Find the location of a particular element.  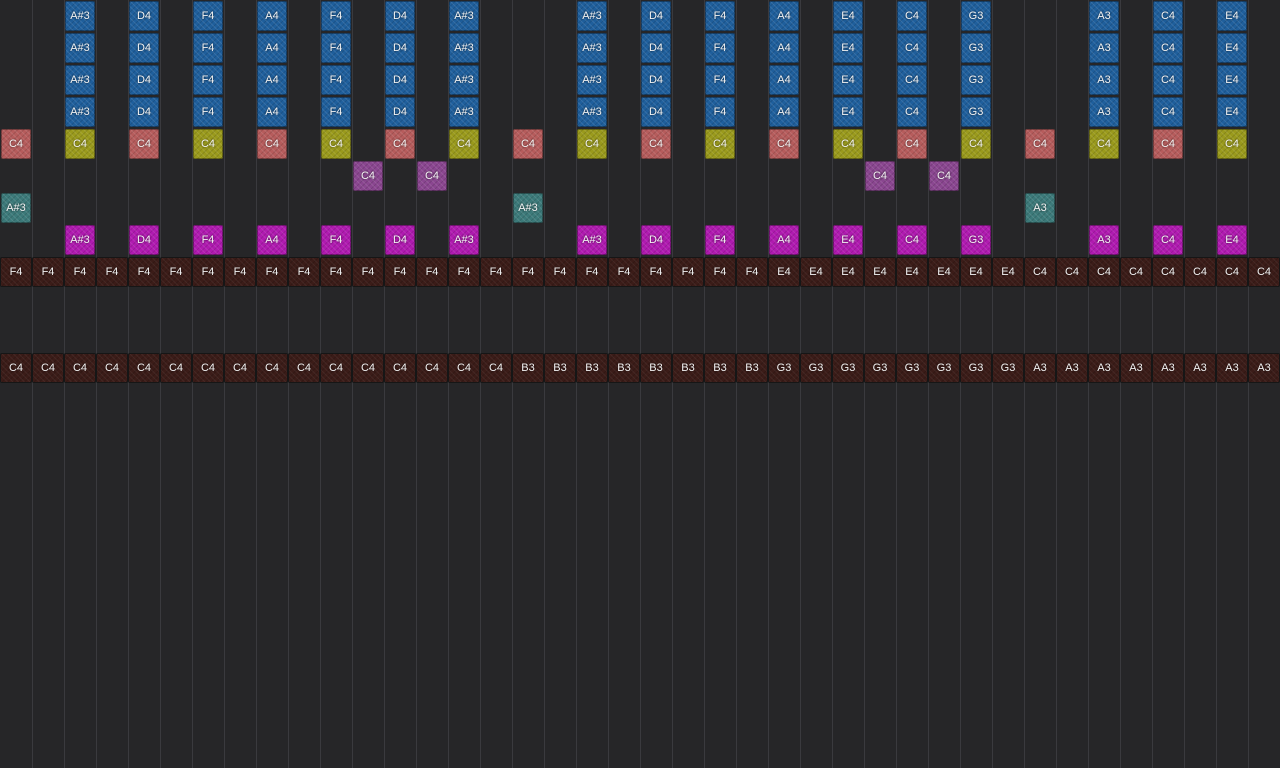

note-cell-lead-row-4: A#3 is located at coordinates (592, 112).